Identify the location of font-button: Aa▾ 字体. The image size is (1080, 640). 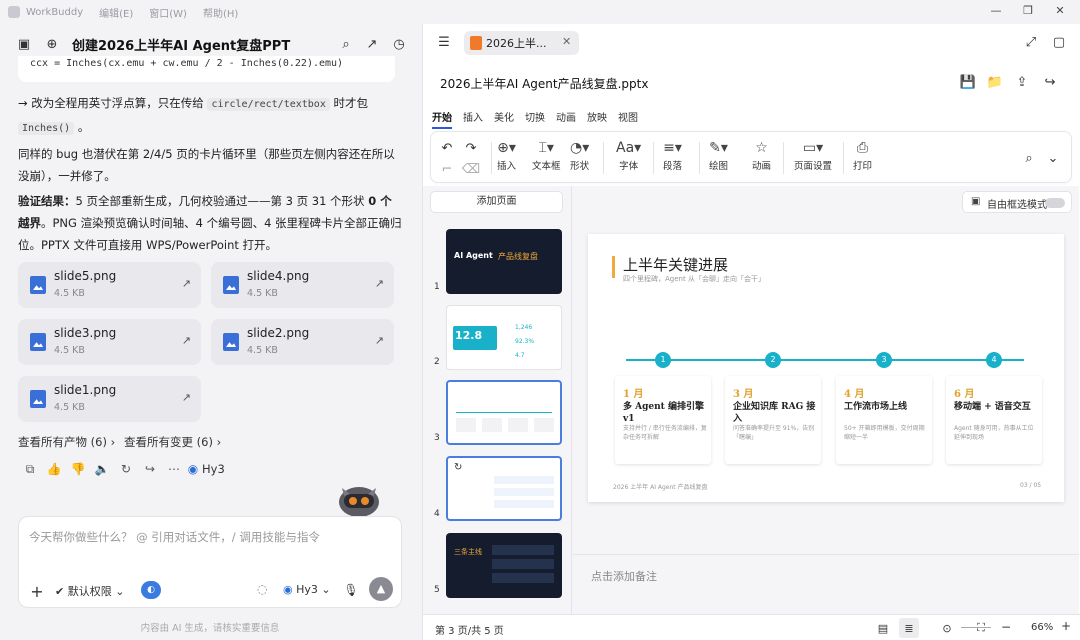
(628, 155).